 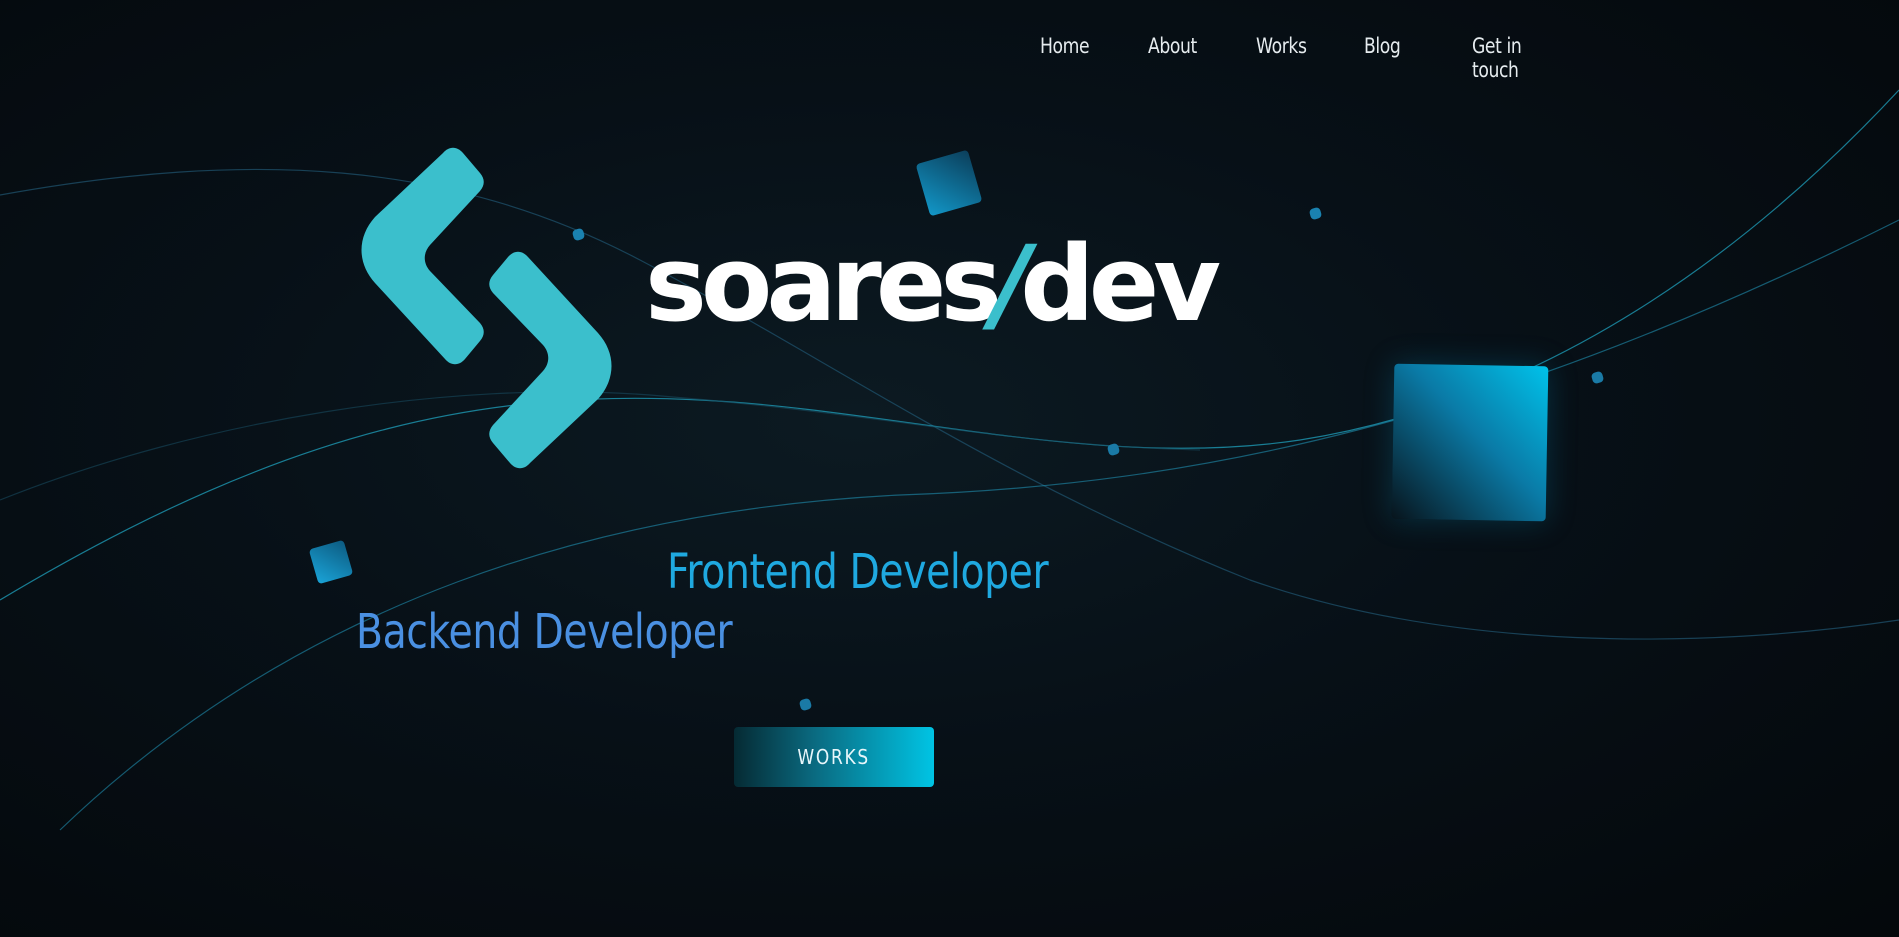 What do you see at coordinates (544, 632) in the screenshot?
I see `role-backend: Backend Developer` at bounding box center [544, 632].